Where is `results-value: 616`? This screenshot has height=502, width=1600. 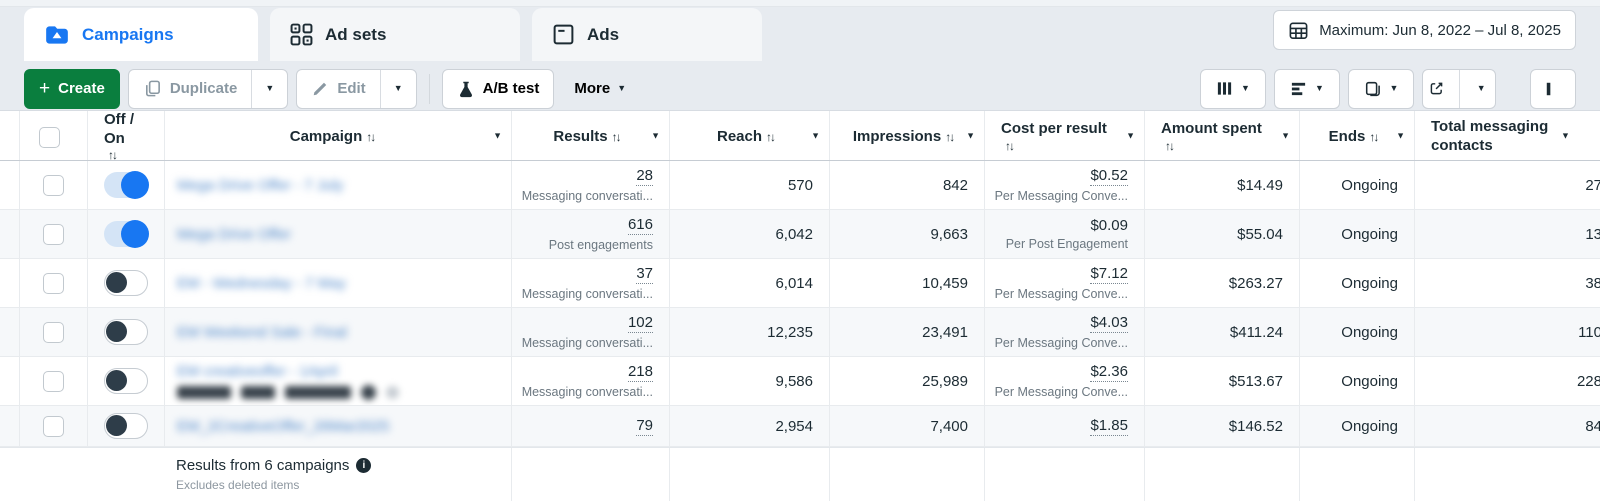
results-value: 616 is located at coordinates (640, 225).